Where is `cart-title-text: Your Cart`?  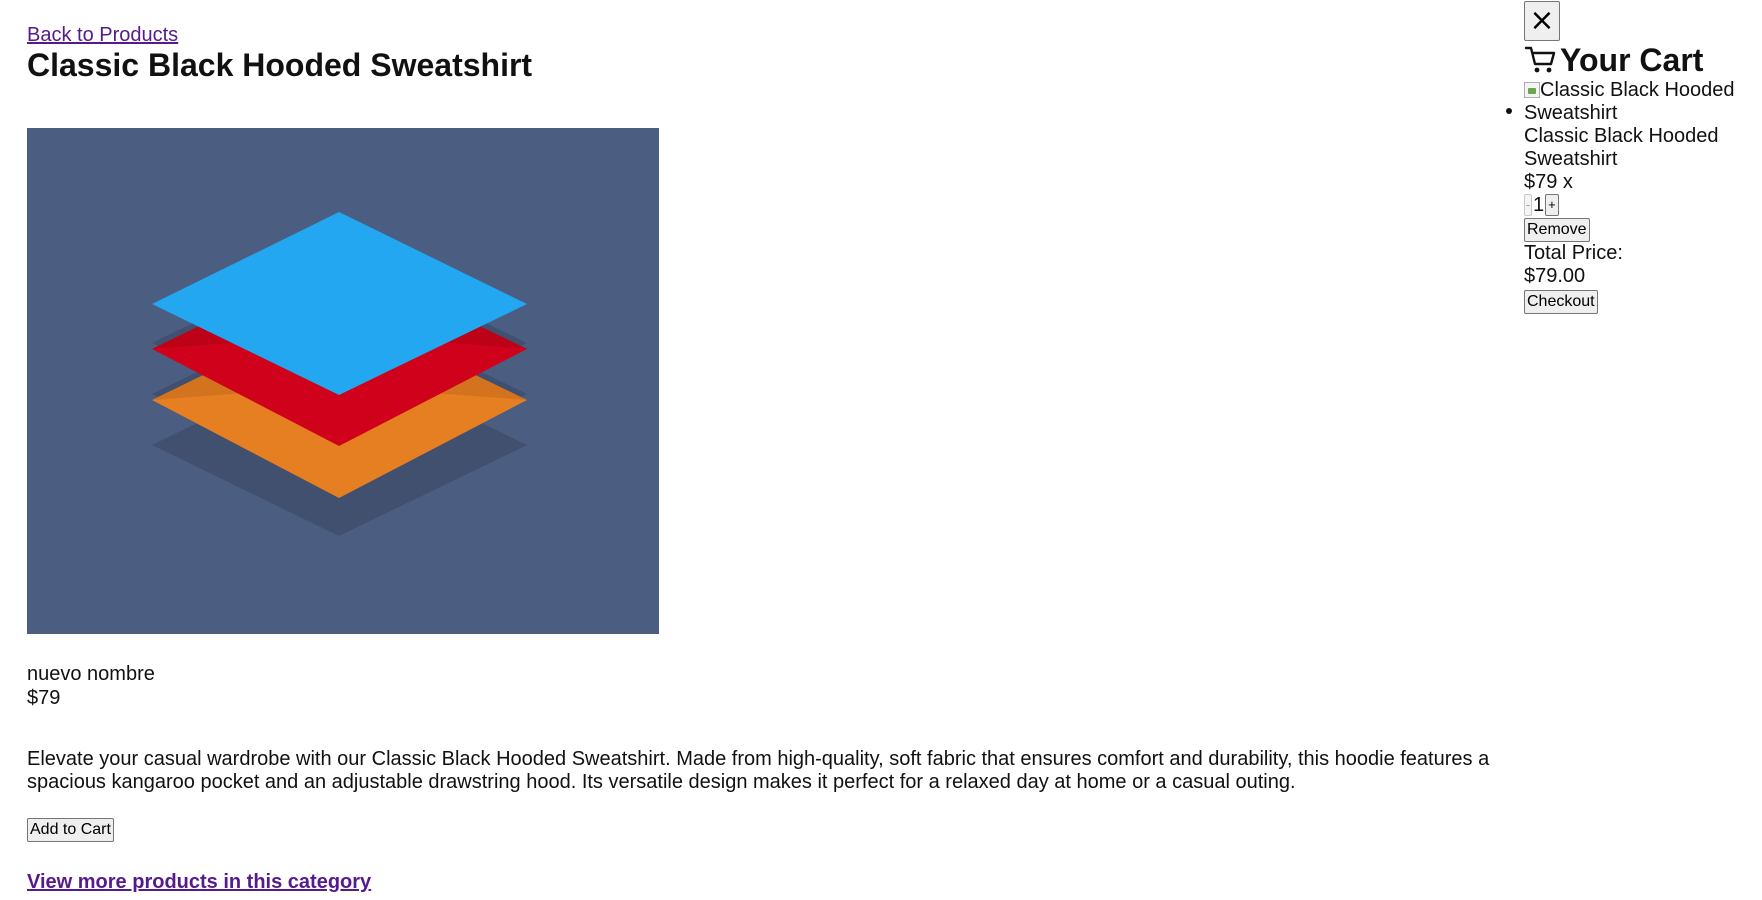
cart-title-text: Your Cart is located at coordinates (1632, 60).